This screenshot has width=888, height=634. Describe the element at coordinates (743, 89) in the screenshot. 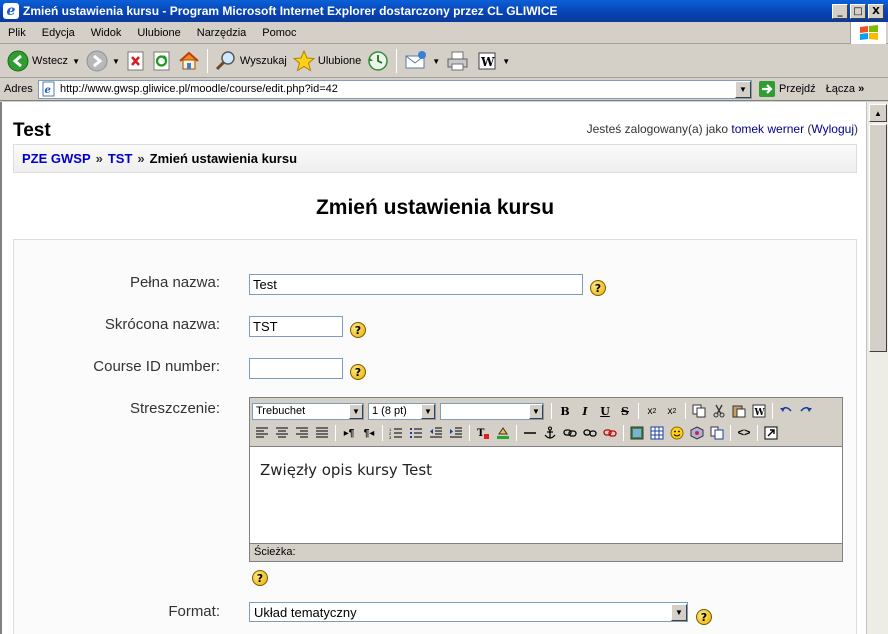

I see `address-dropdown-arrow: ▼` at that location.